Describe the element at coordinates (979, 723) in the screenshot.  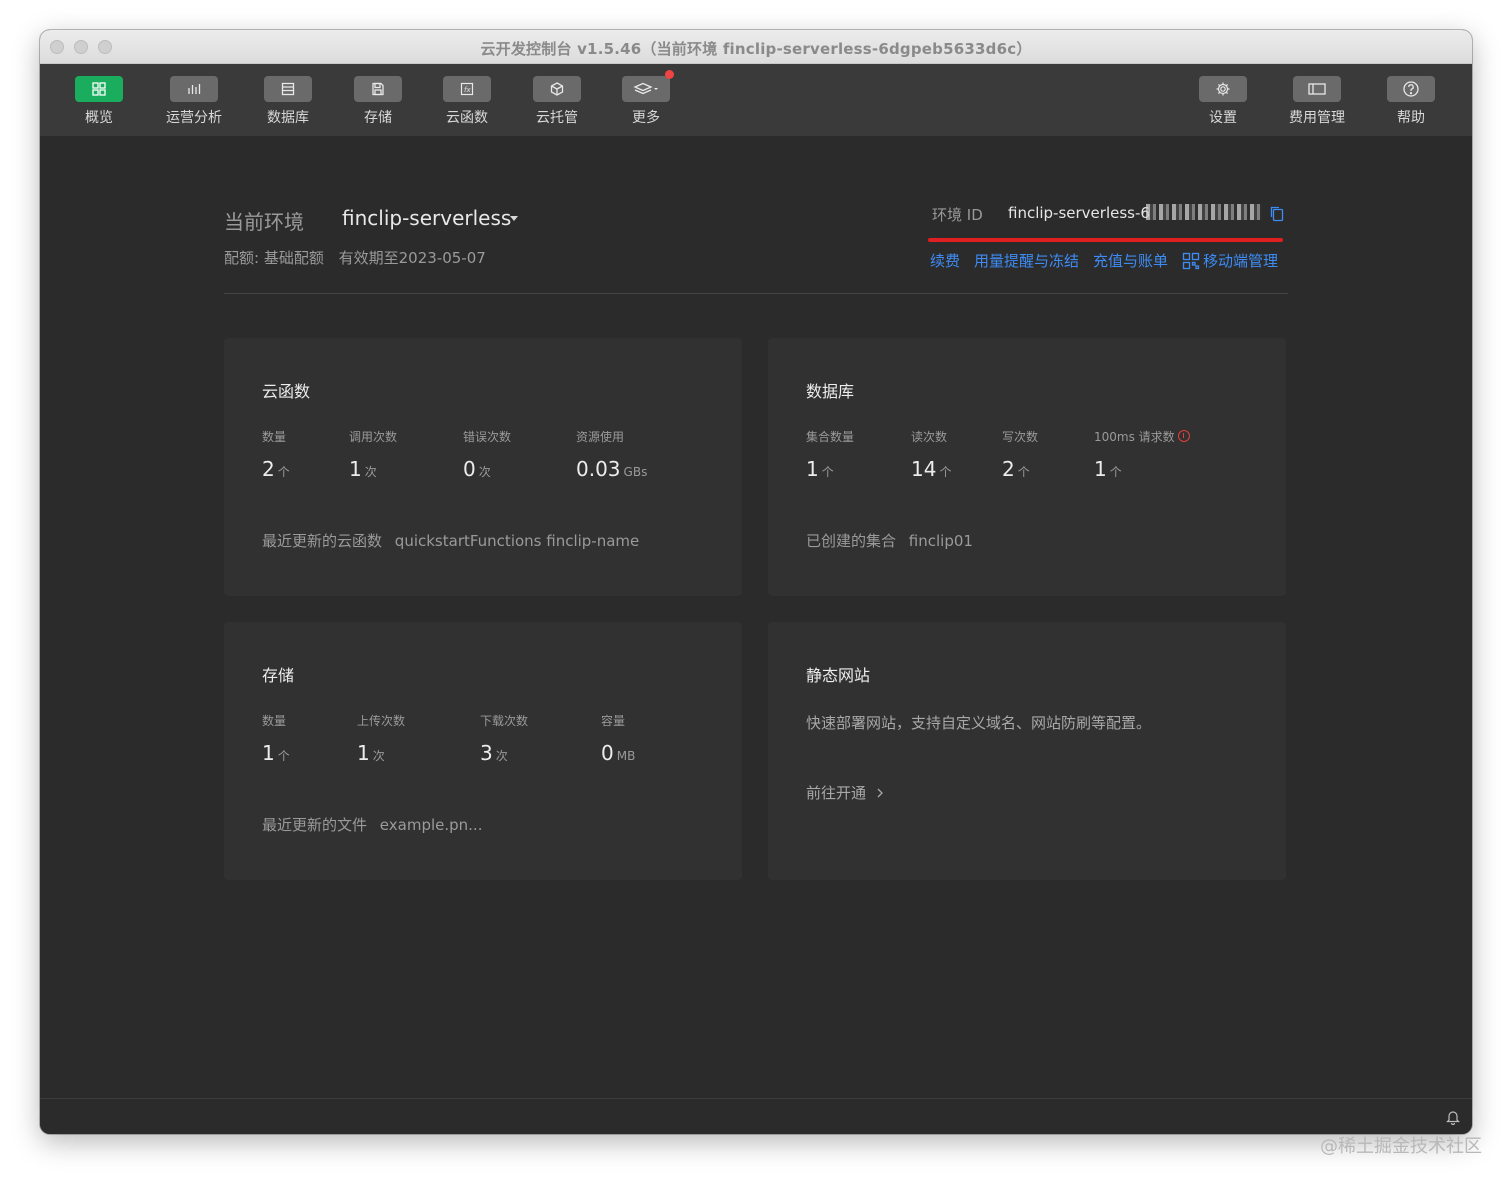
I see `static-site-description: 快速部署网站，支持自定义域名、网站防刷等配置。` at that location.